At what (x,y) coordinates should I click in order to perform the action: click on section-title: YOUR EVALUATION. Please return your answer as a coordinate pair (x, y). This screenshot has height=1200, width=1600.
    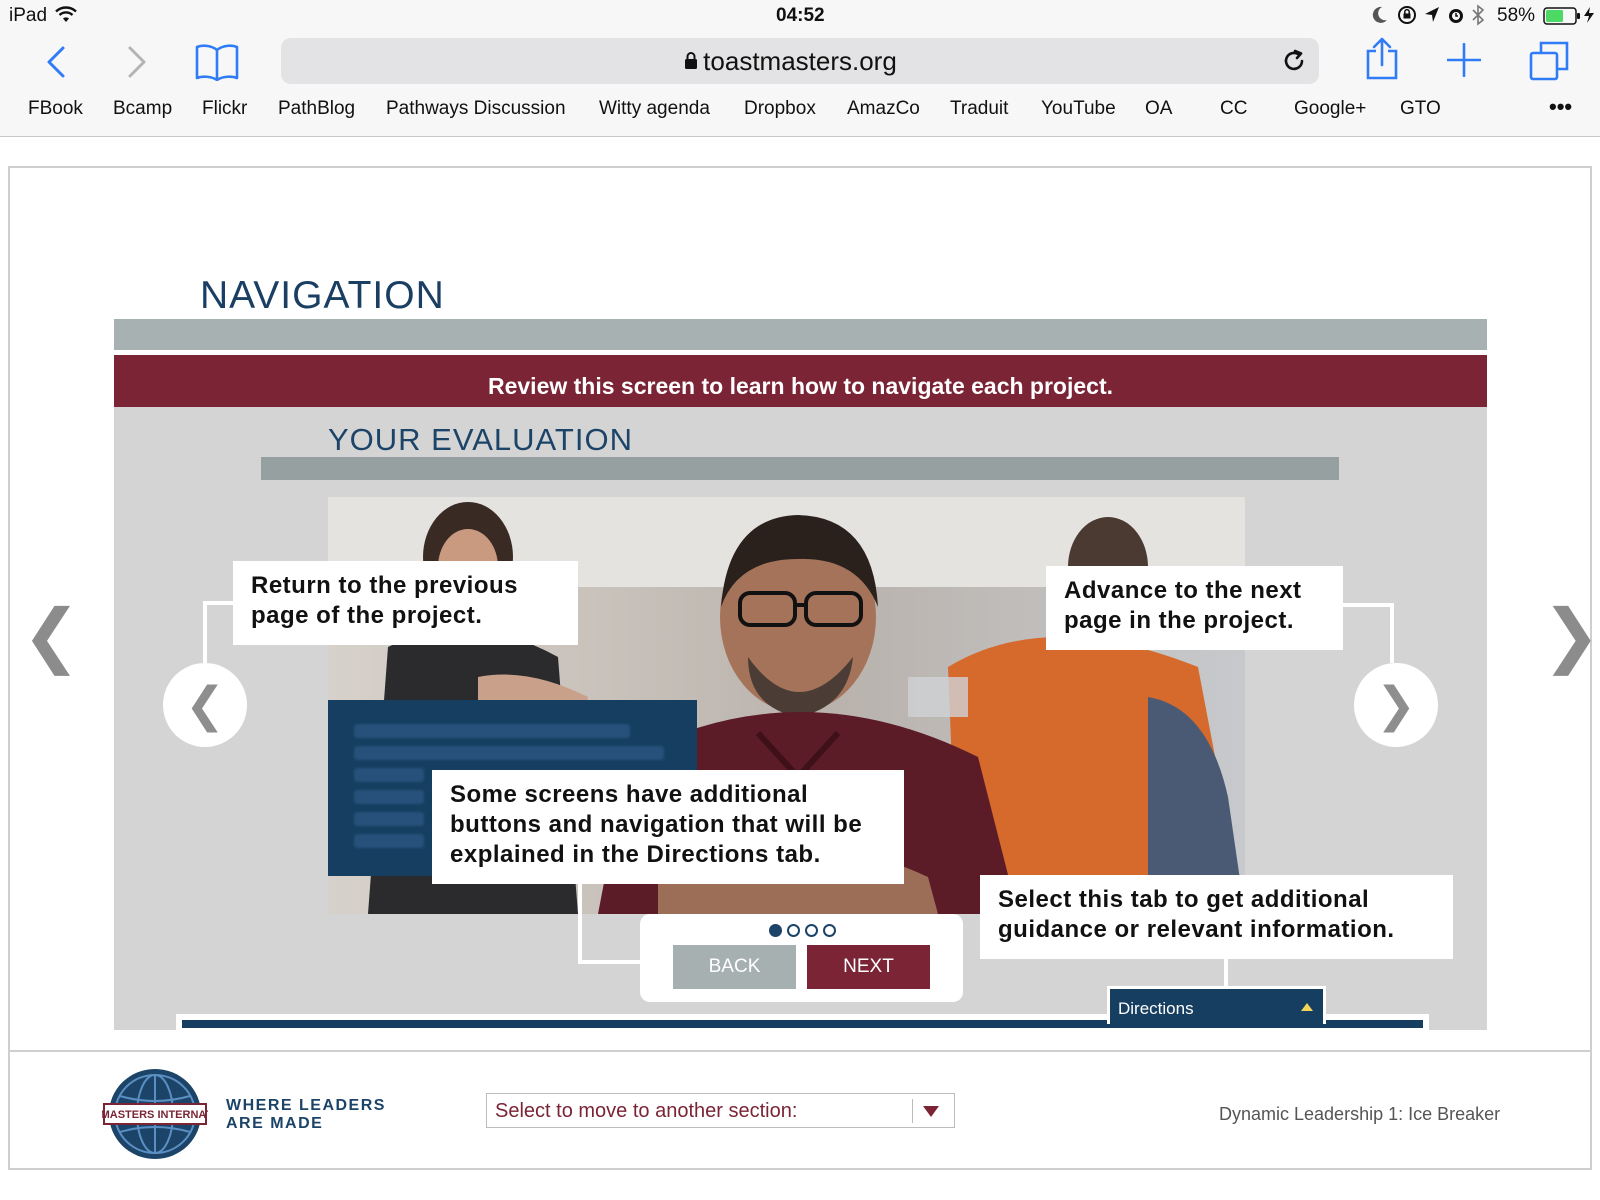
    Looking at the image, I should click on (480, 439).